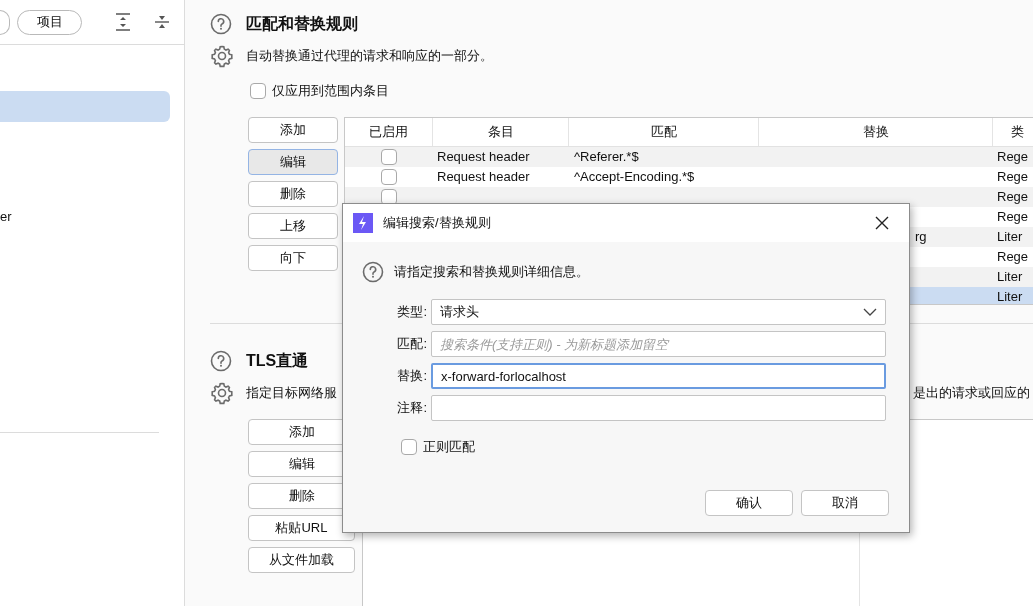 The height and width of the screenshot is (606, 1033). I want to click on section-description: 指定目标网络服, so click(291, 392).